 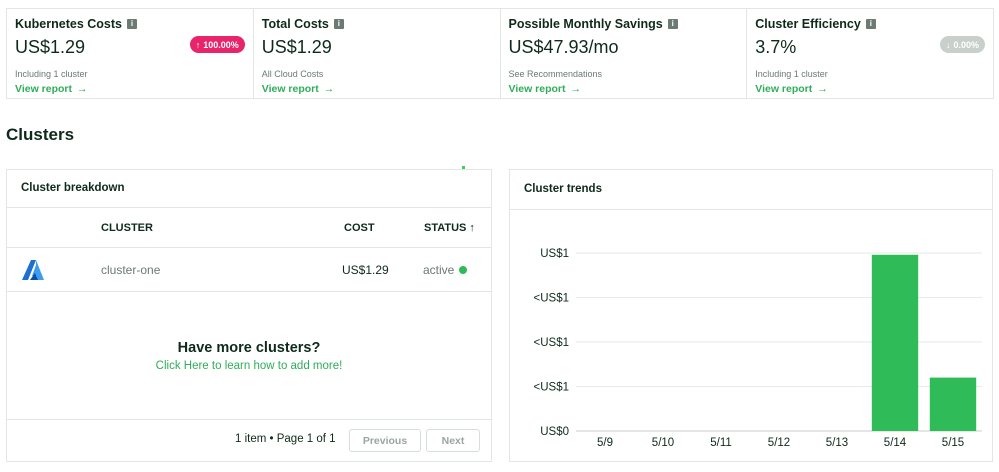 What do you see at coordinates (962, 44) in the screenshot?
I see `change-badge: ↓ 0.00%` at bounding box center [962, 44].